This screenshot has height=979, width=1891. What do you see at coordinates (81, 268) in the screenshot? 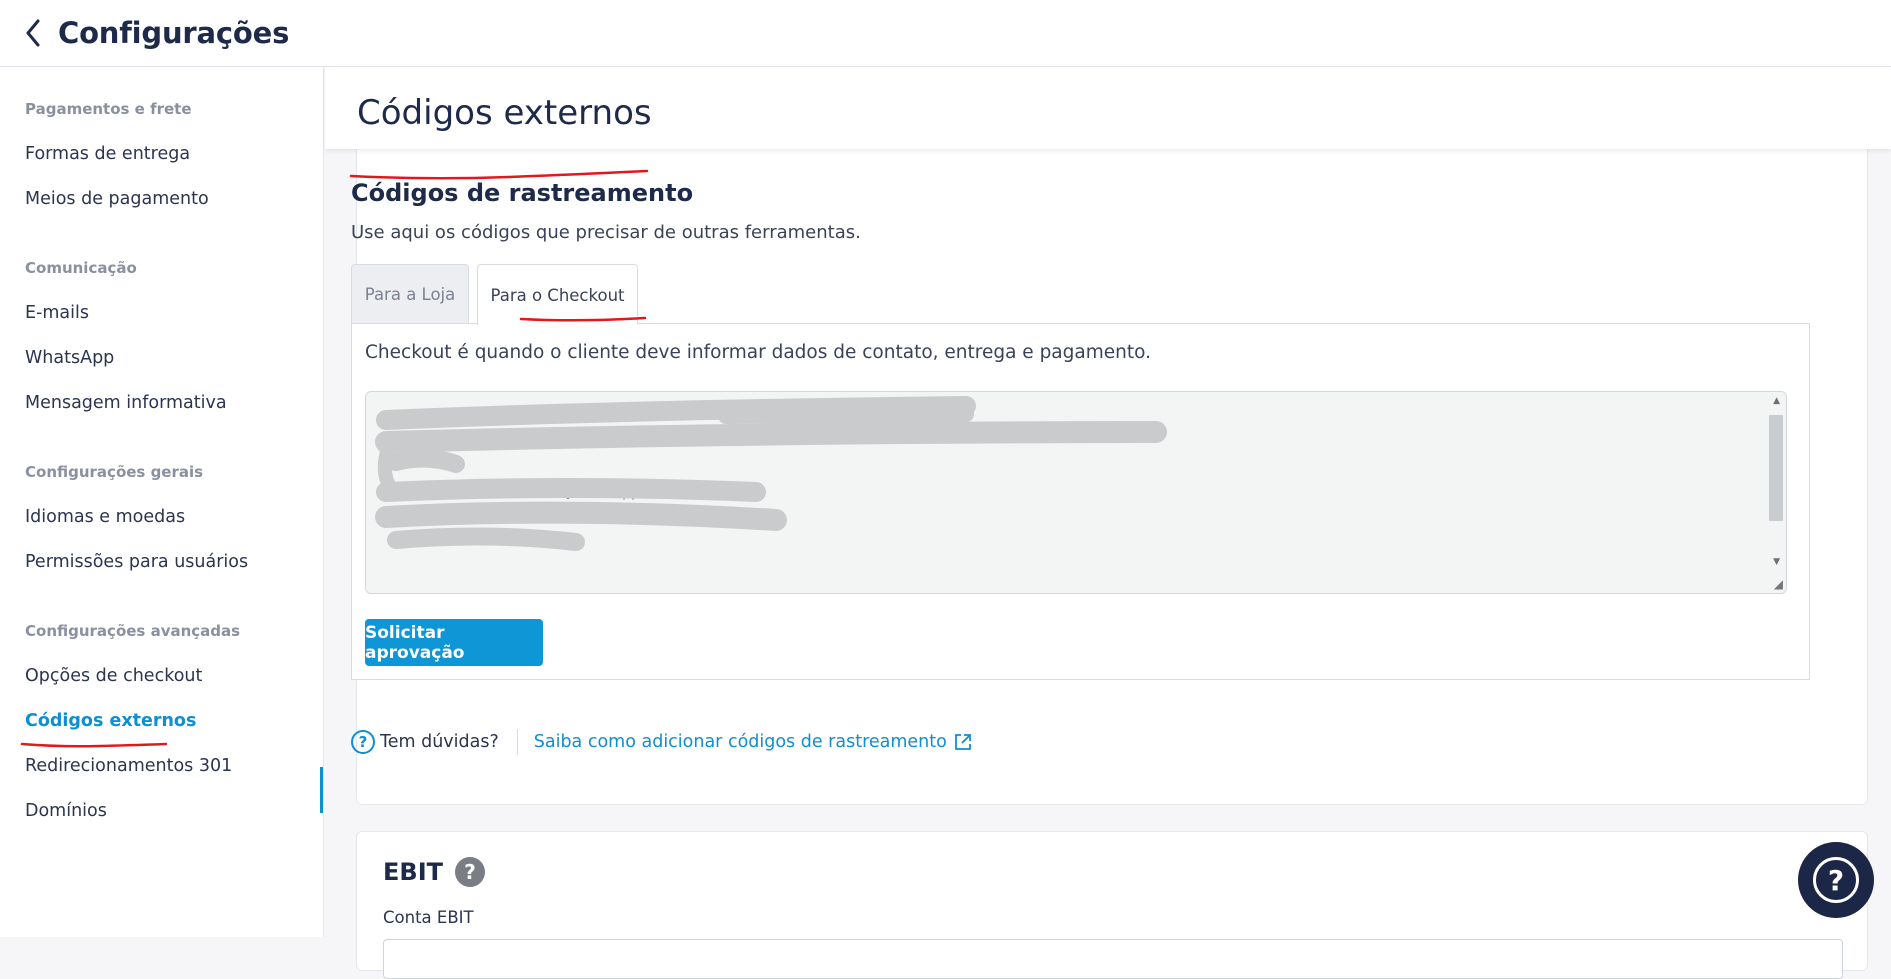
I see `sidebar-section-communication: Comunicação` at bounding box center [81, 268].